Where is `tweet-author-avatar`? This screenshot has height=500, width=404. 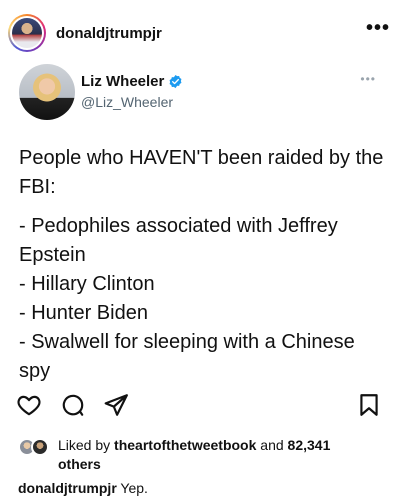
tweet-author-avatar is located at coordinates (47, 92).